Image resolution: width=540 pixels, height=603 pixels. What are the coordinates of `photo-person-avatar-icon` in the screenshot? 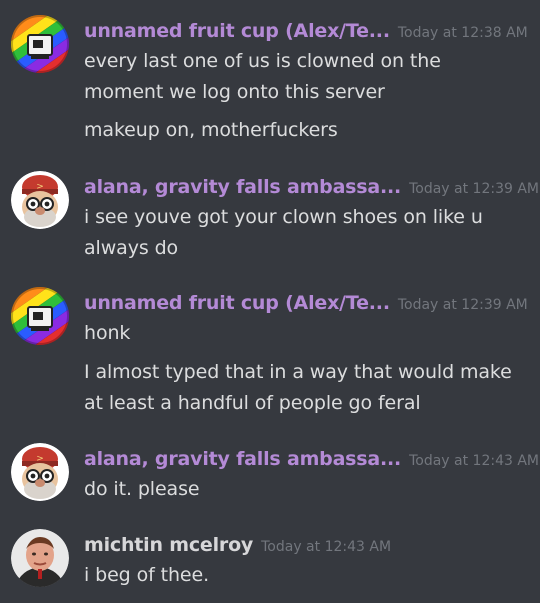 It's located at (40, 558).